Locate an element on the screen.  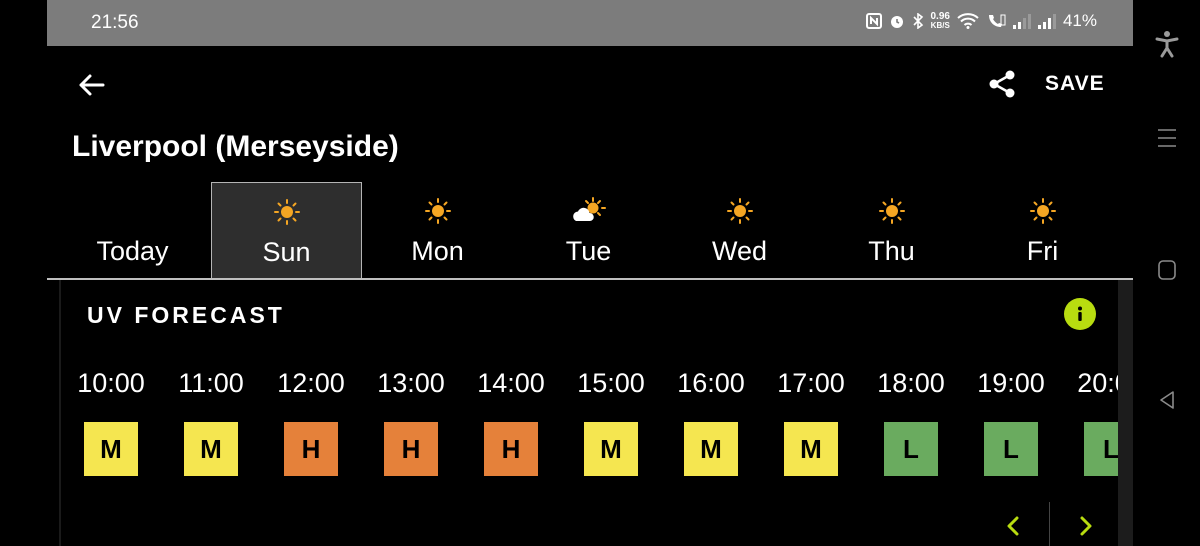
home-icon is located at coordinates (1167, 270).